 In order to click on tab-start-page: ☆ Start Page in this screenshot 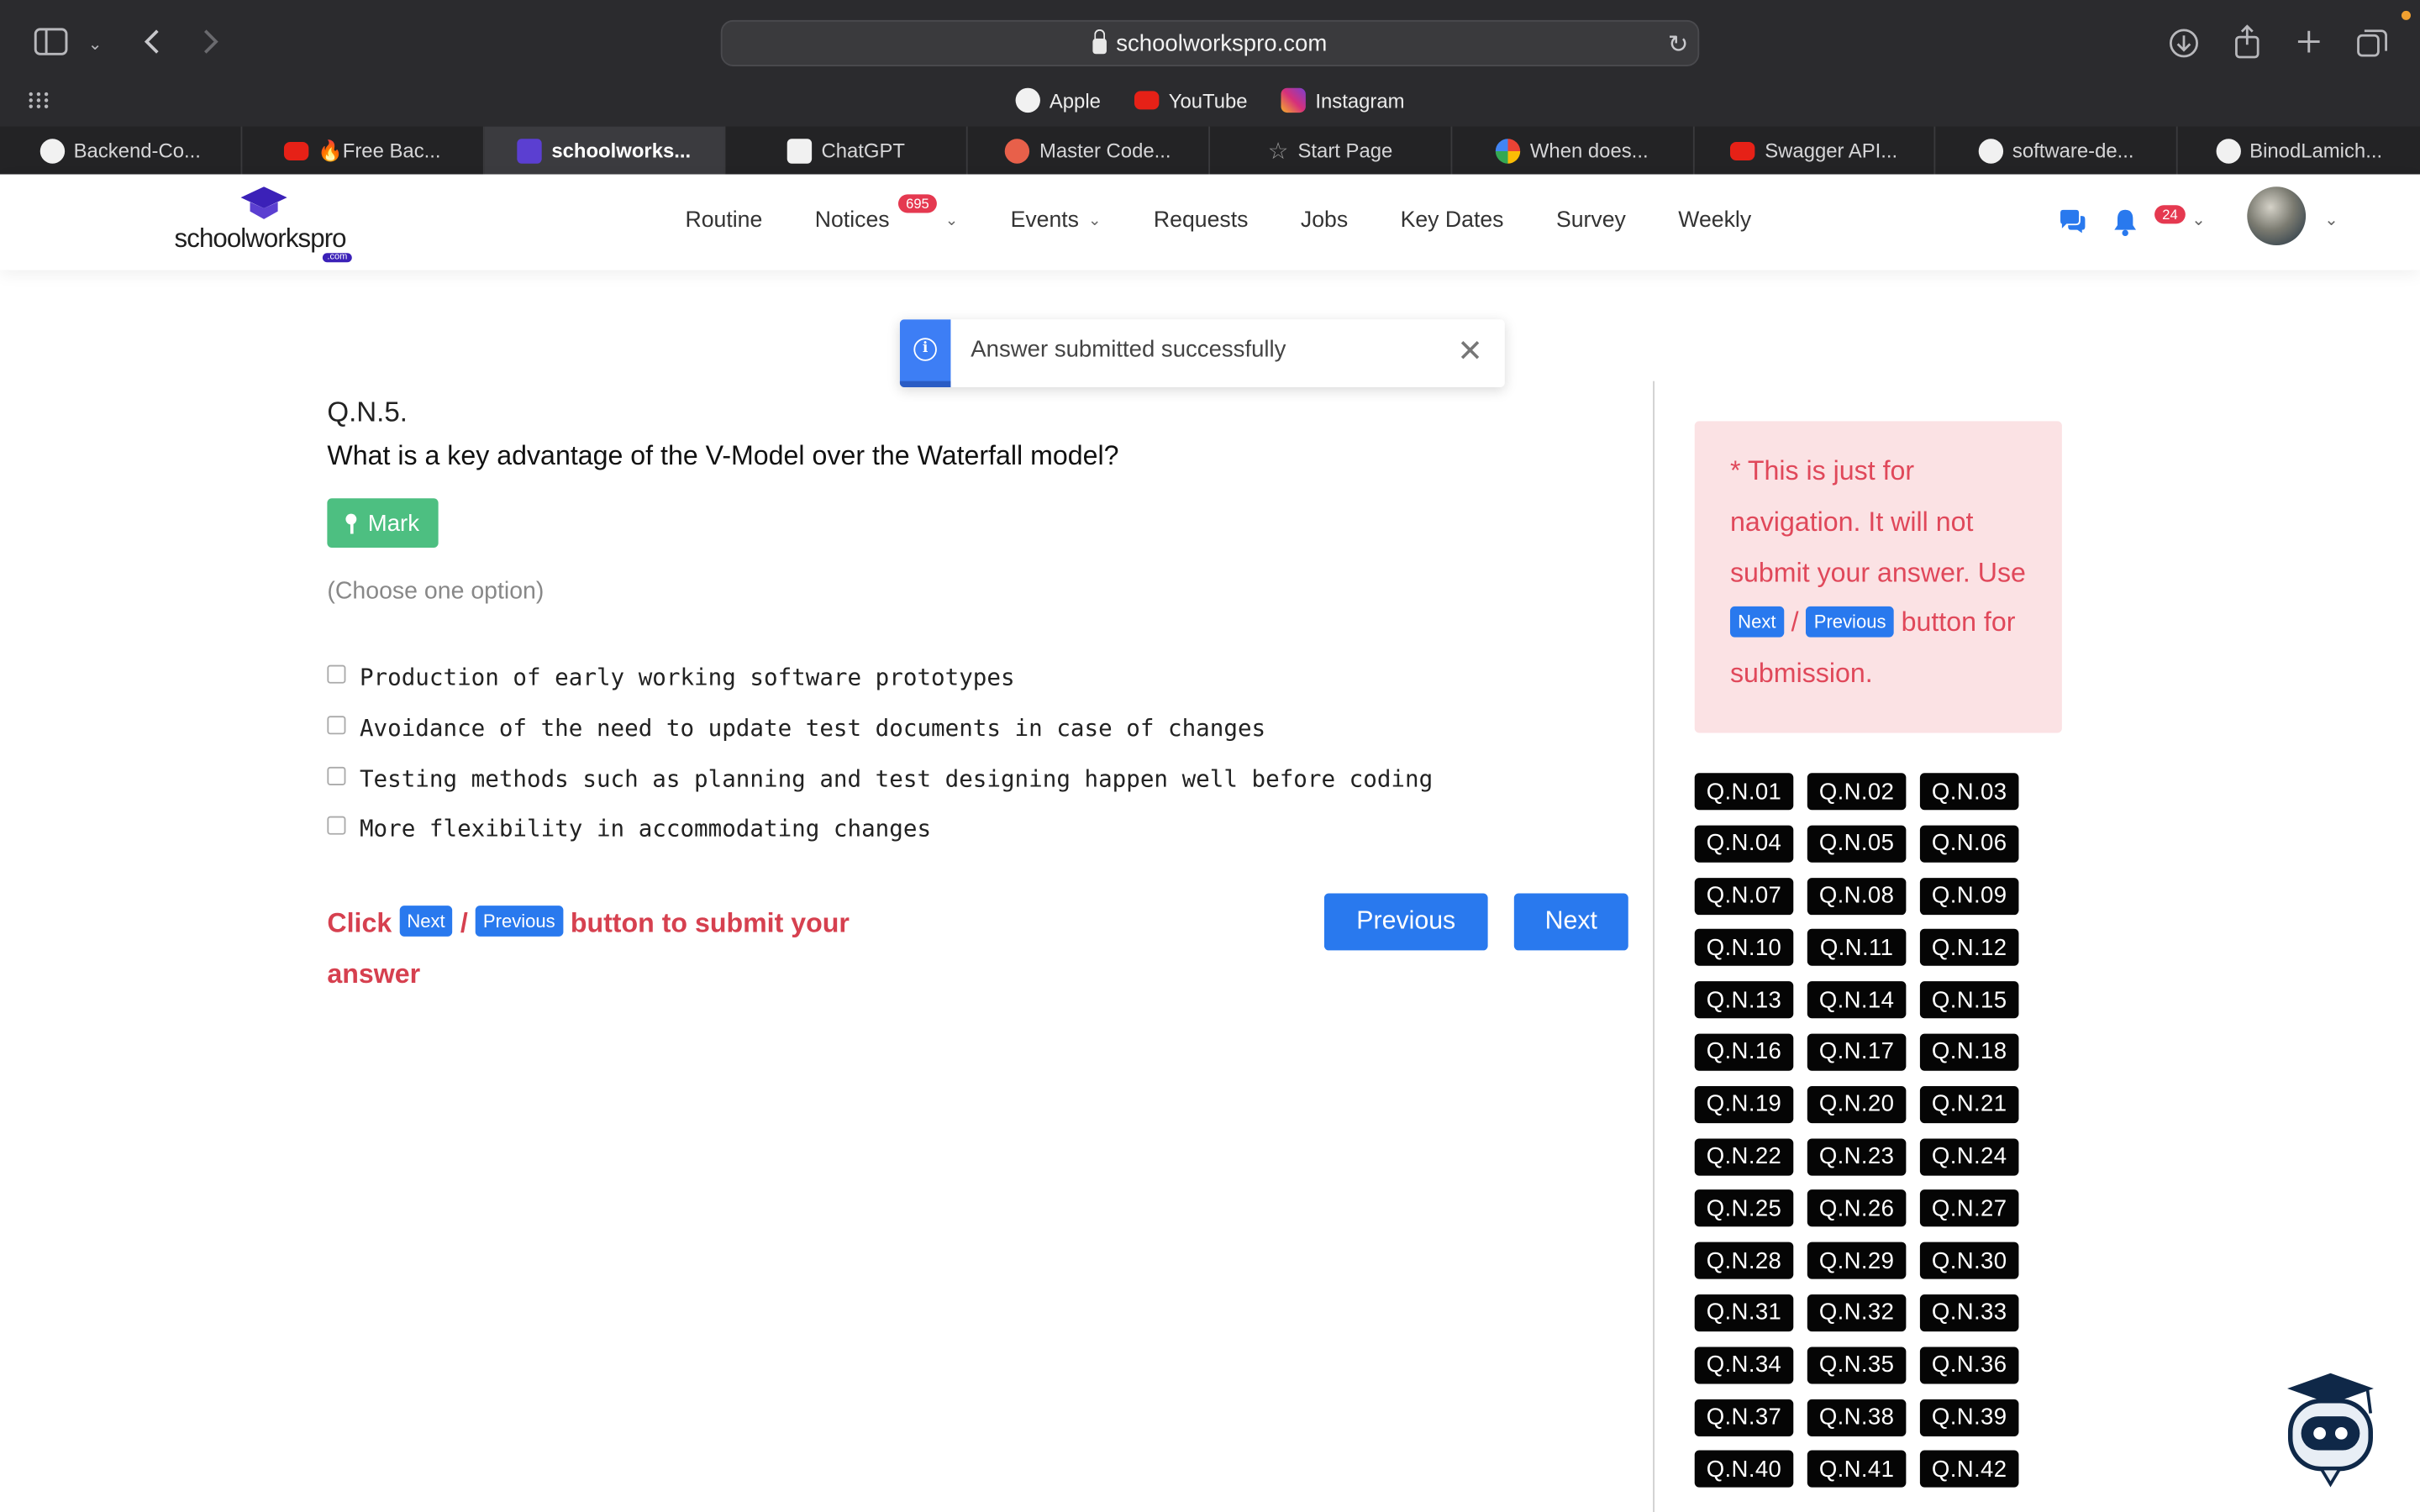, I will do `click(1331, 150)`.